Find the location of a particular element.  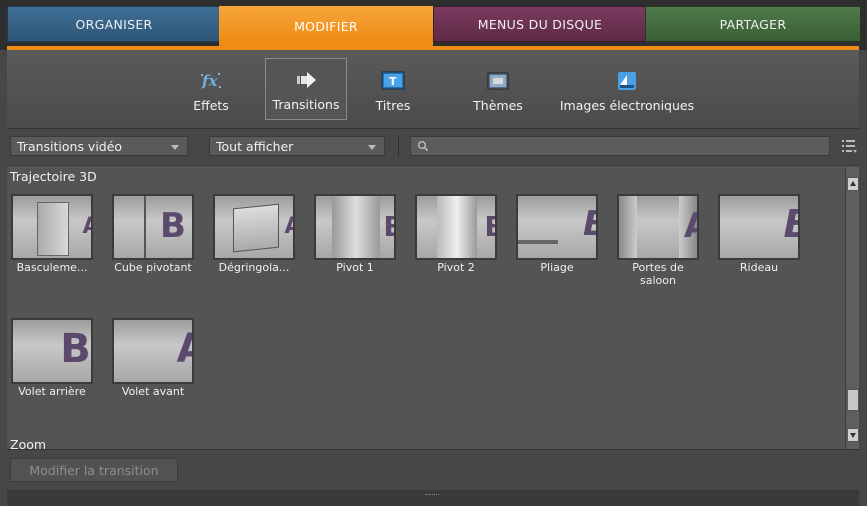

modifier-transition-button: Modifier la transition is located at coordinates (94, 470).